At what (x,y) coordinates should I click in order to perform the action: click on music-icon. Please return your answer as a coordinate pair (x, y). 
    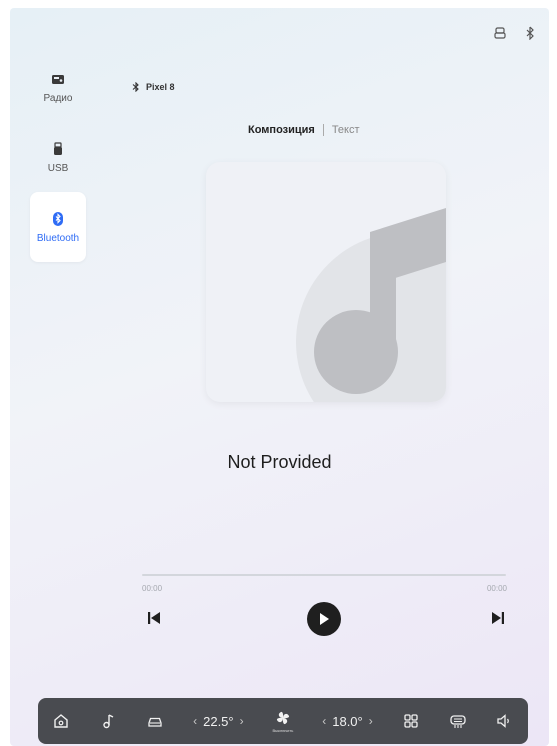
    Looking at the image, I should click on (108, 721).